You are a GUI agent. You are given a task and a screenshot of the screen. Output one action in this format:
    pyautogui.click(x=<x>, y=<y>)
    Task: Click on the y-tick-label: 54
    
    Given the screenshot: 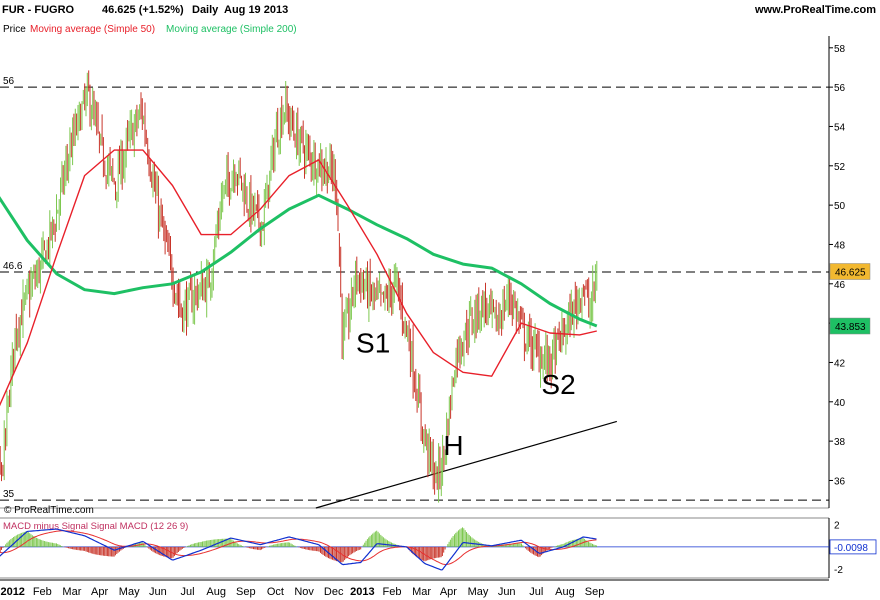 What is the action you would take?
    pyautogui.click(x=840, y=127)
    